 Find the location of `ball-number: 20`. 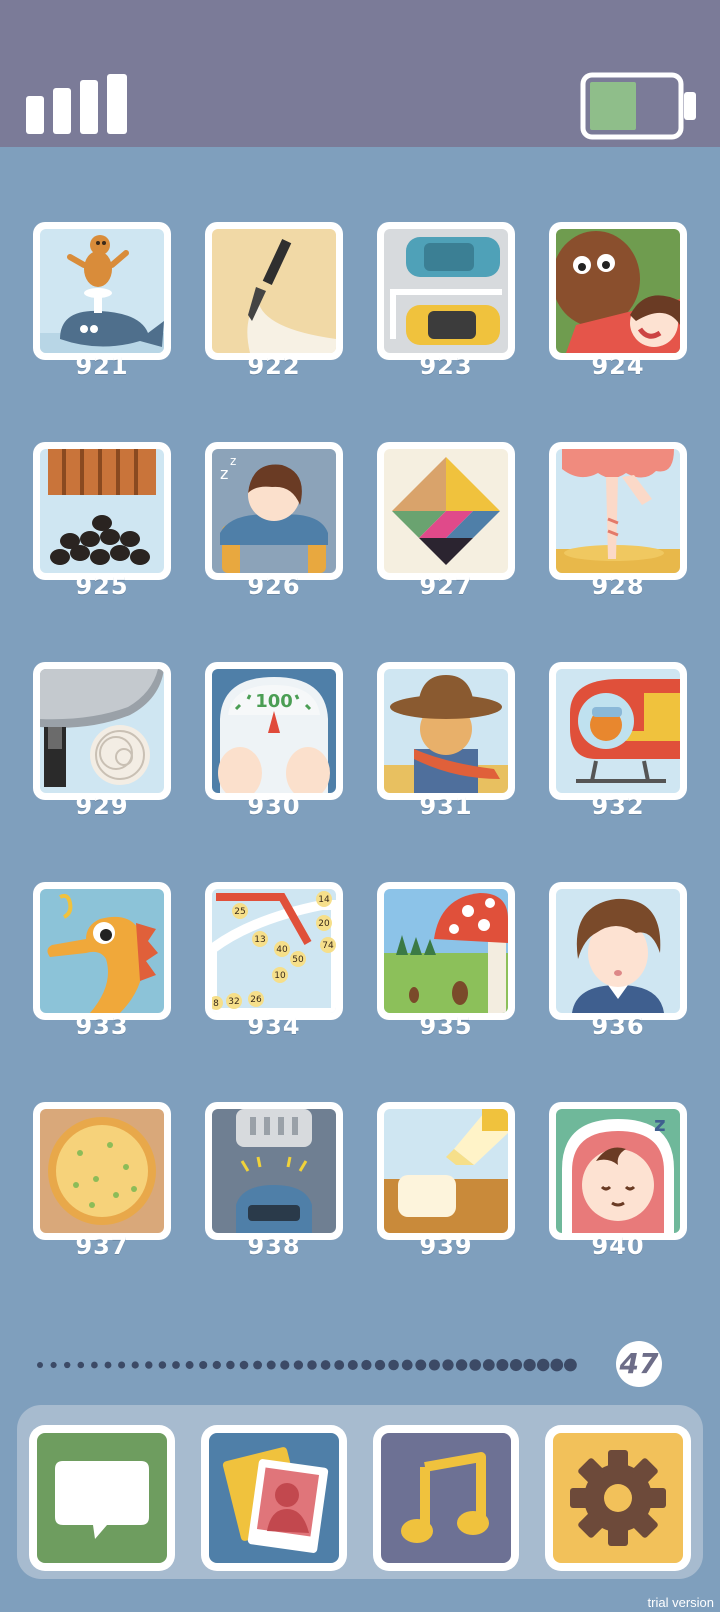

ball-number: 20 is located at coordinates (324, 924).